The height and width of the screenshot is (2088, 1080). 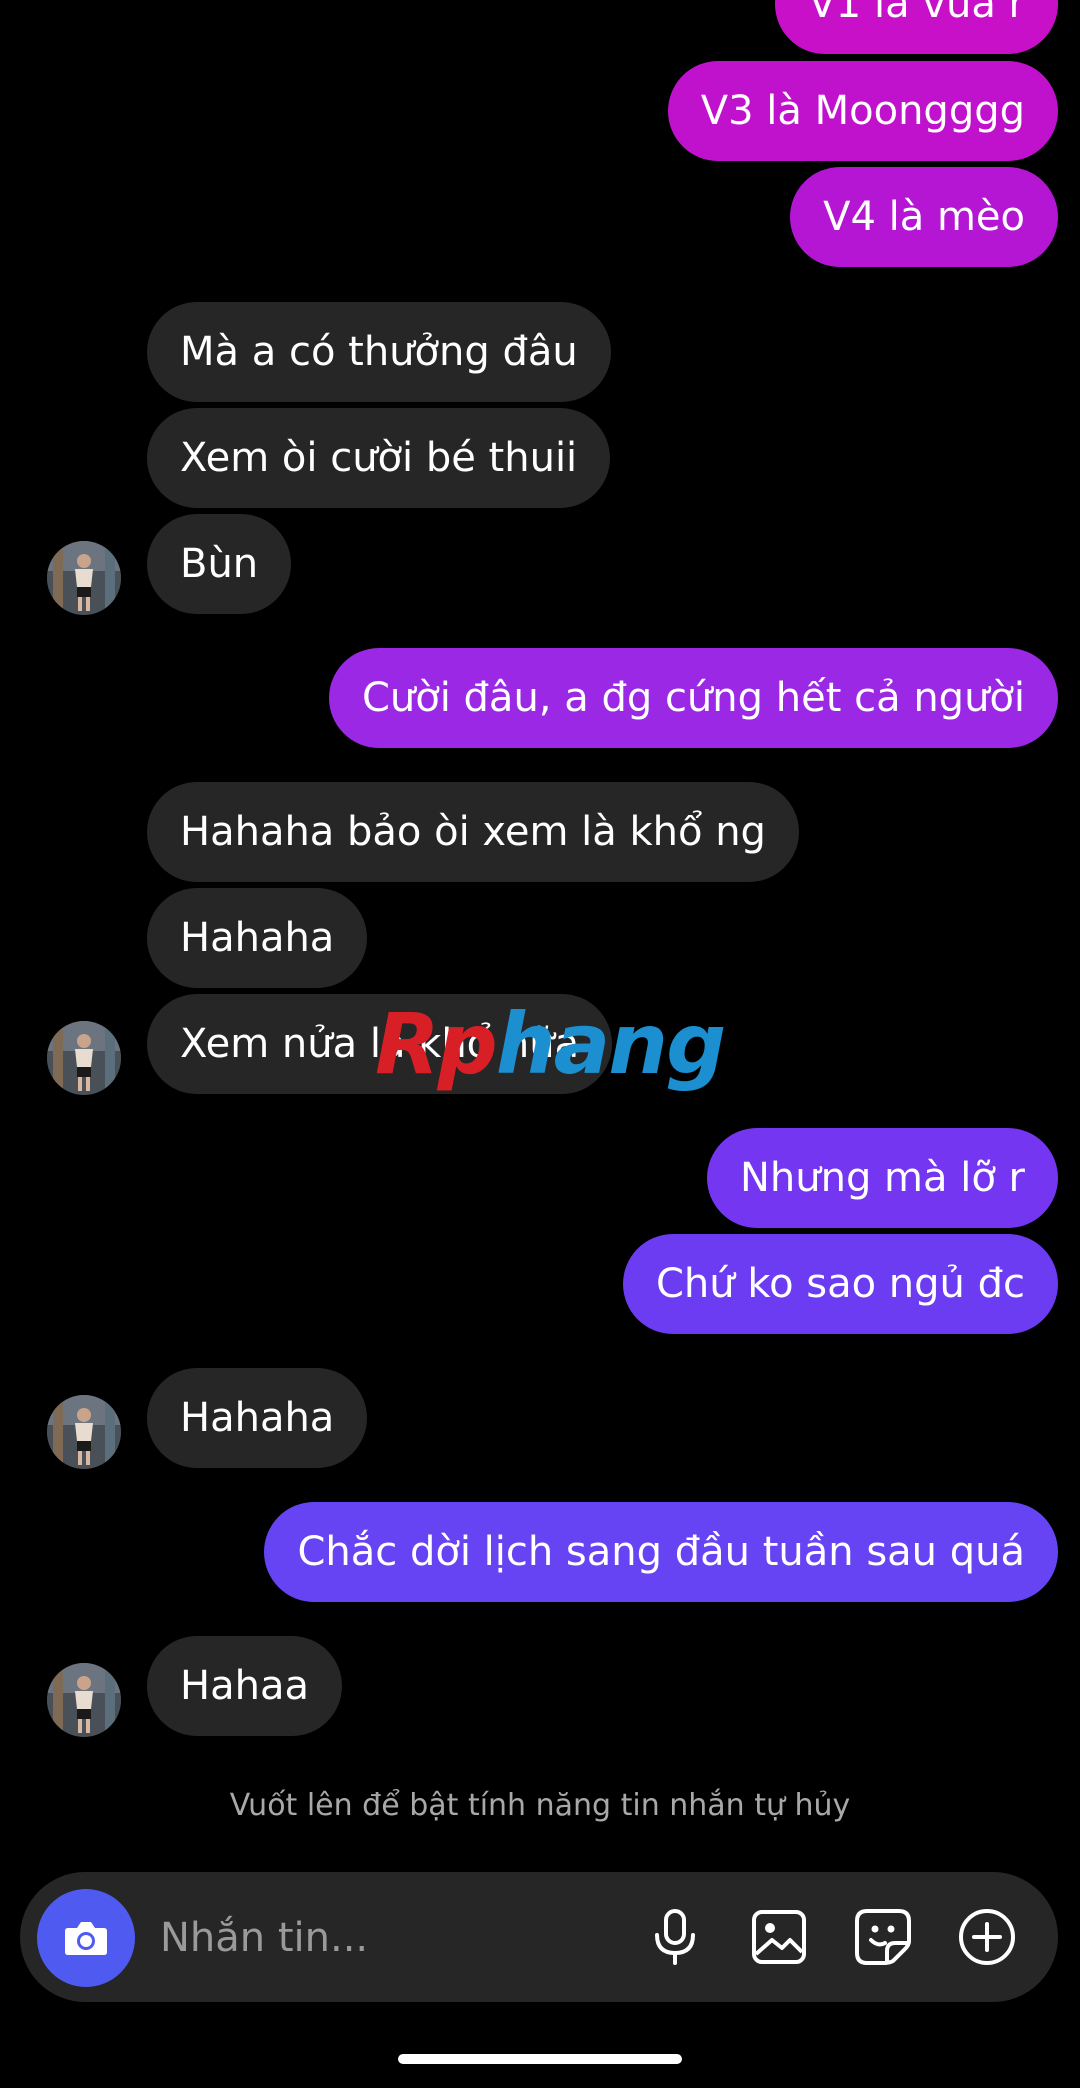 What do you see at coordinates (219, 564) in the screenshot?
I see `message-bubble-incoming: Bùn` at bounding box center [219, 564].